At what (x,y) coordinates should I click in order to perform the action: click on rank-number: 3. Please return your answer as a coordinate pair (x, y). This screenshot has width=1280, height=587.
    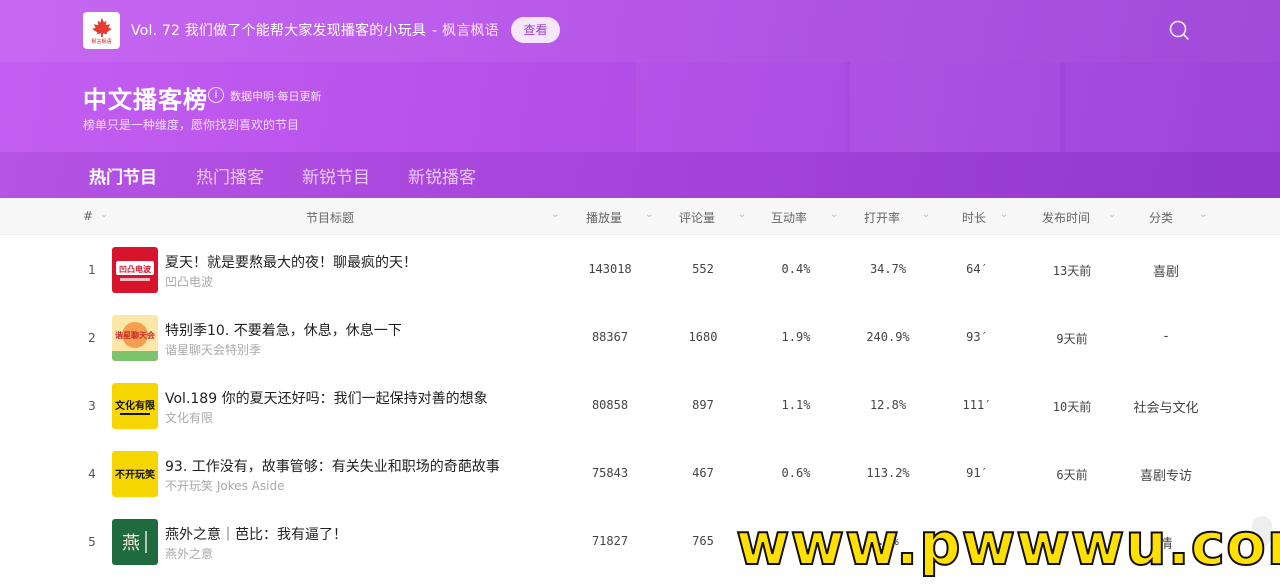
    Looking at the image, I should click on (92, 406).